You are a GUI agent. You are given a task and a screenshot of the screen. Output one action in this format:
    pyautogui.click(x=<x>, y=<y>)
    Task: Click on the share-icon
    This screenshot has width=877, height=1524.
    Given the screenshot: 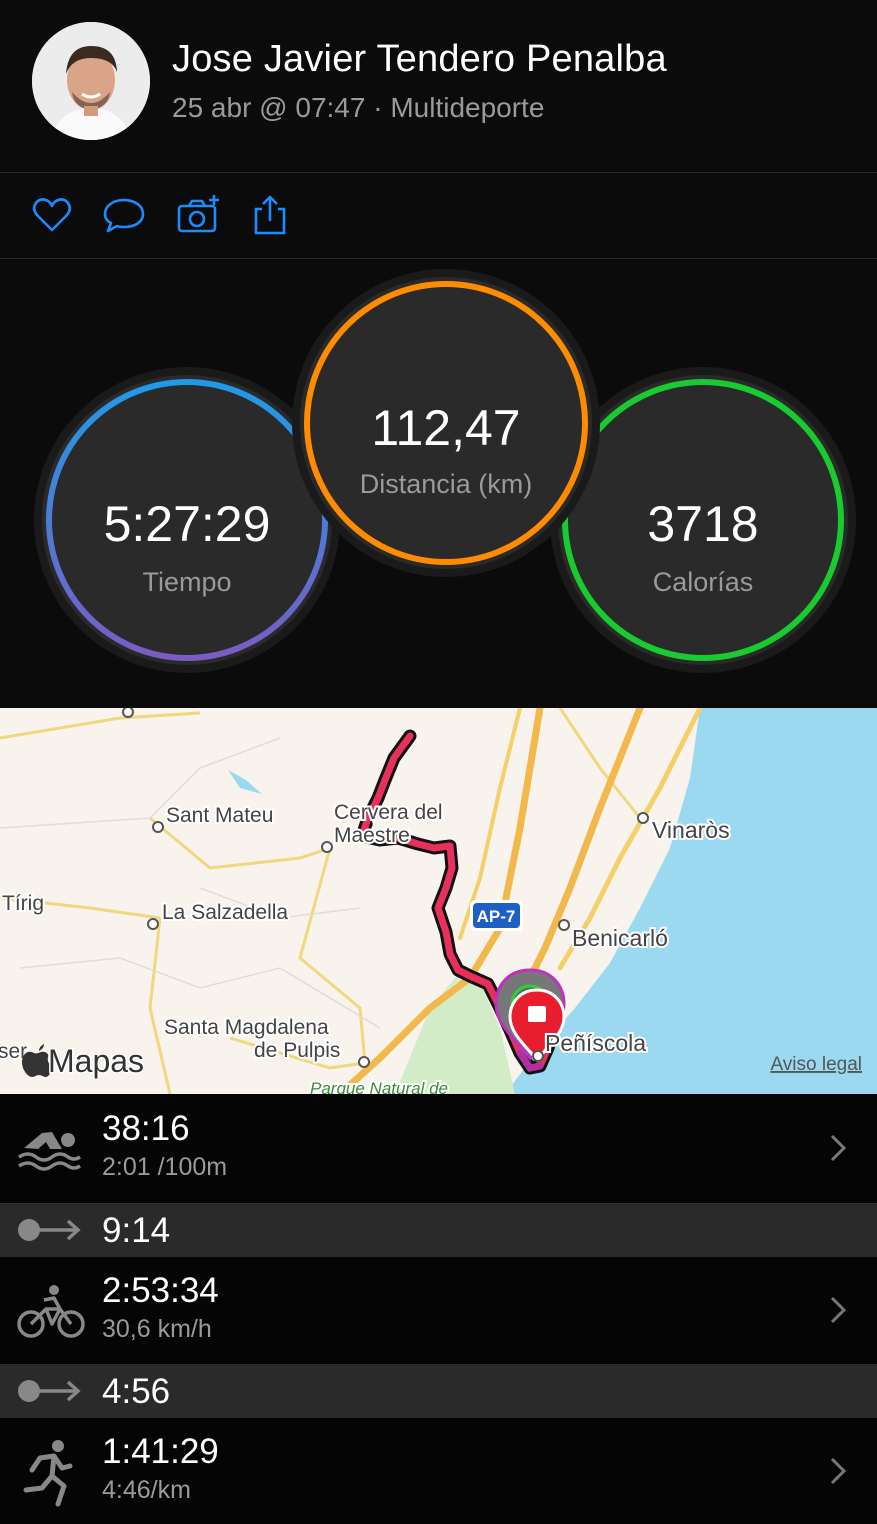 What is the action you would take?
    pyautogui.click(x=270, y=215)
    